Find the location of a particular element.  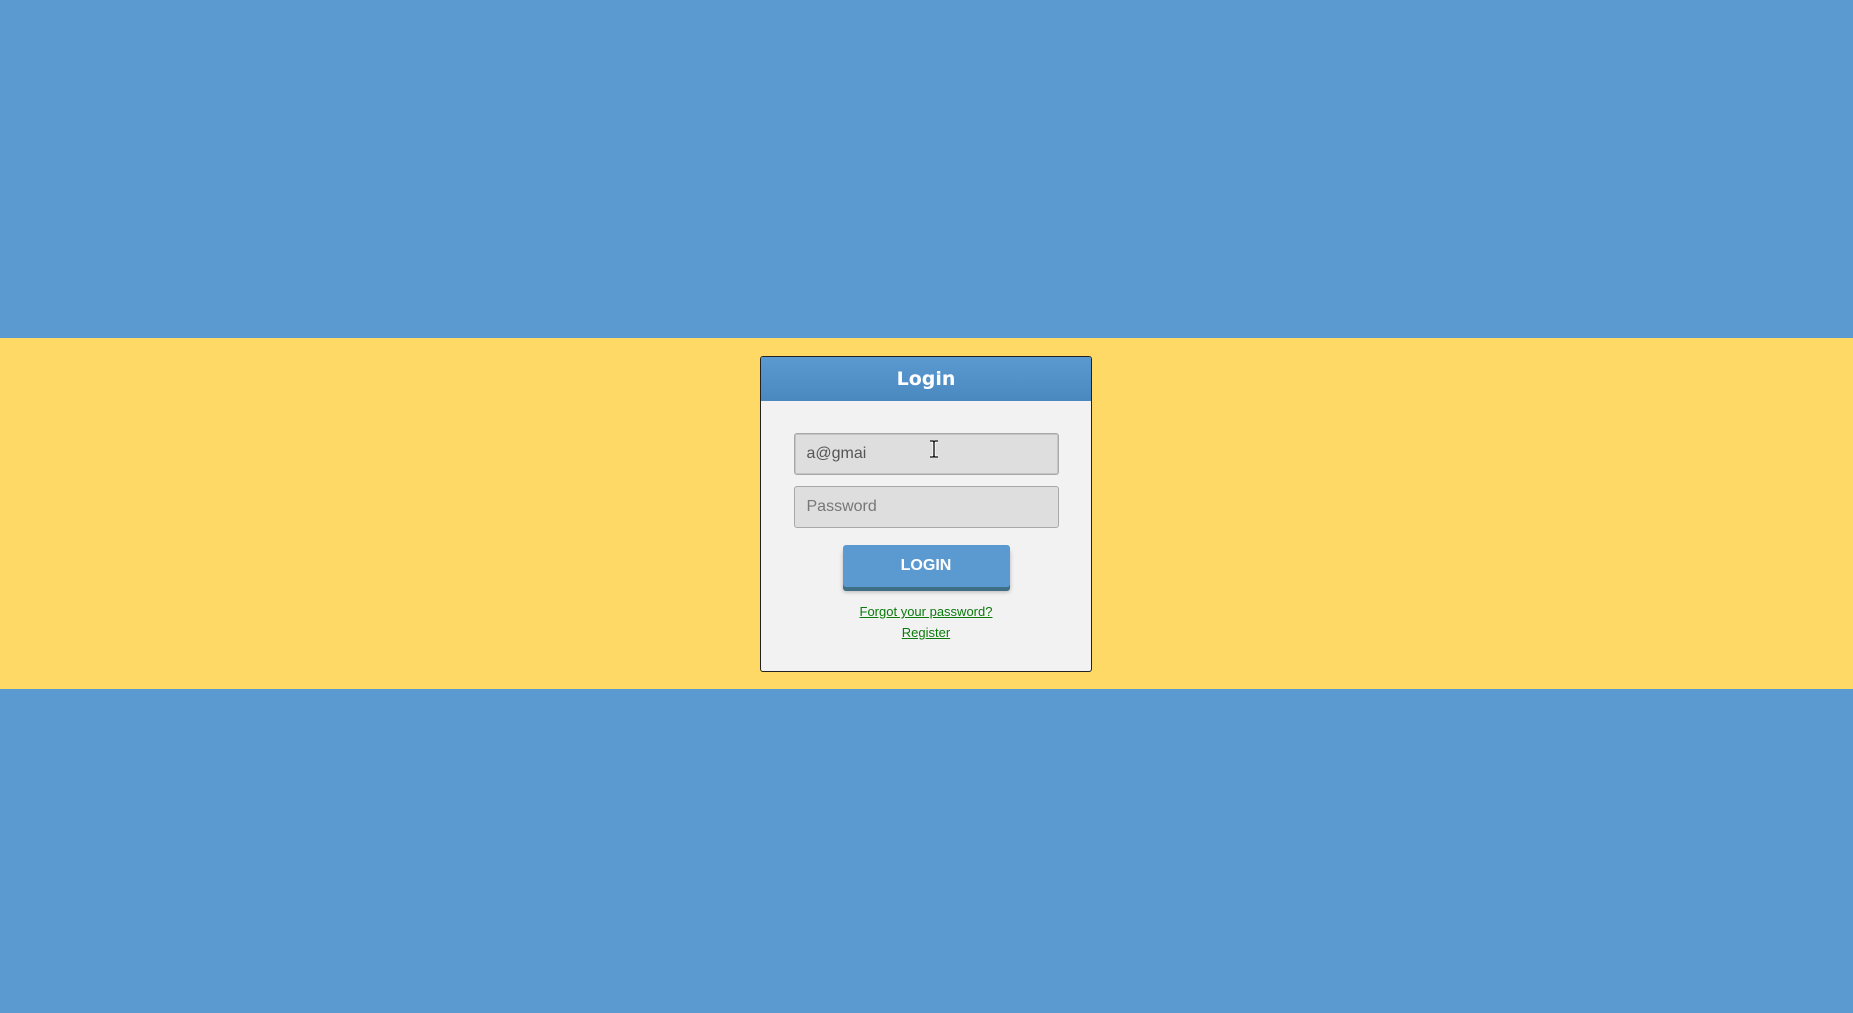

email-field is located at coordinates (926, 454).